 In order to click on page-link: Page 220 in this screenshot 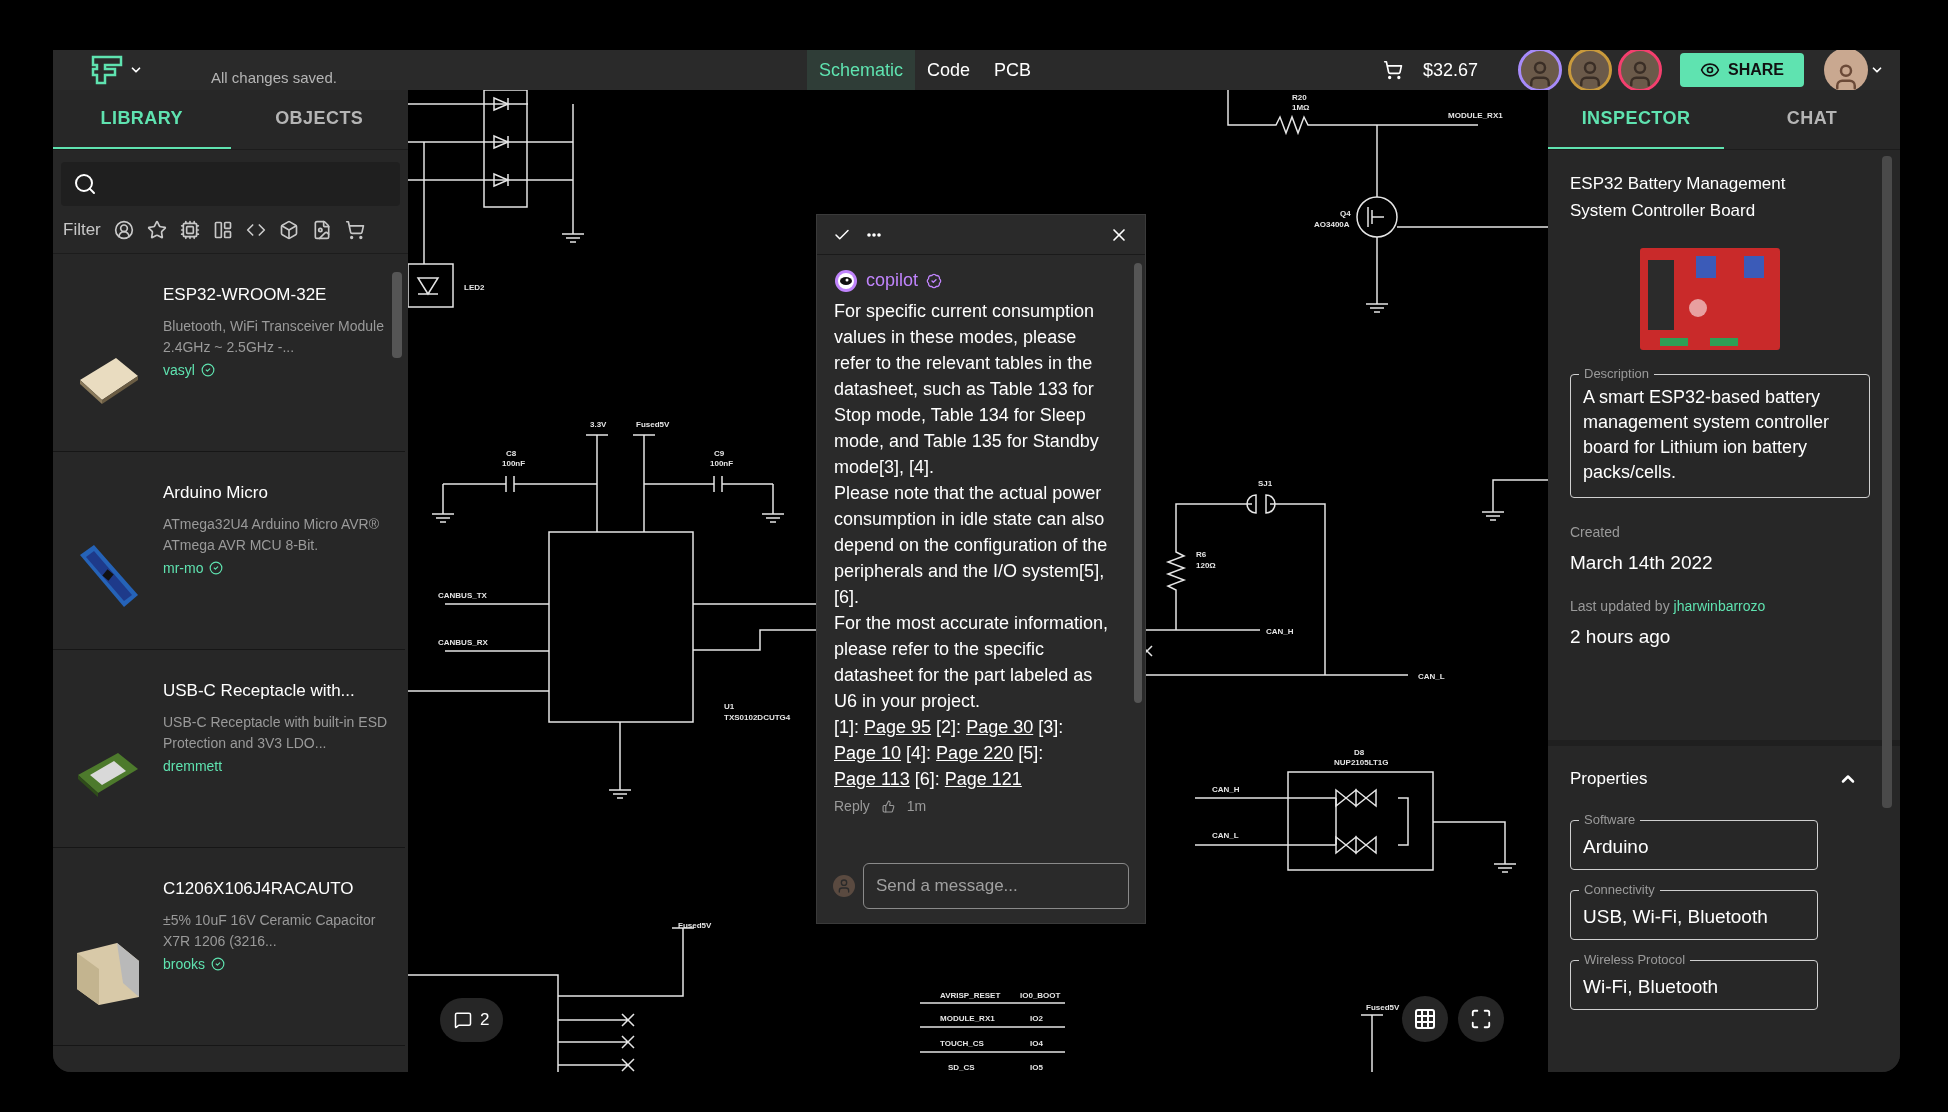, I will do `click(975, 753)`.